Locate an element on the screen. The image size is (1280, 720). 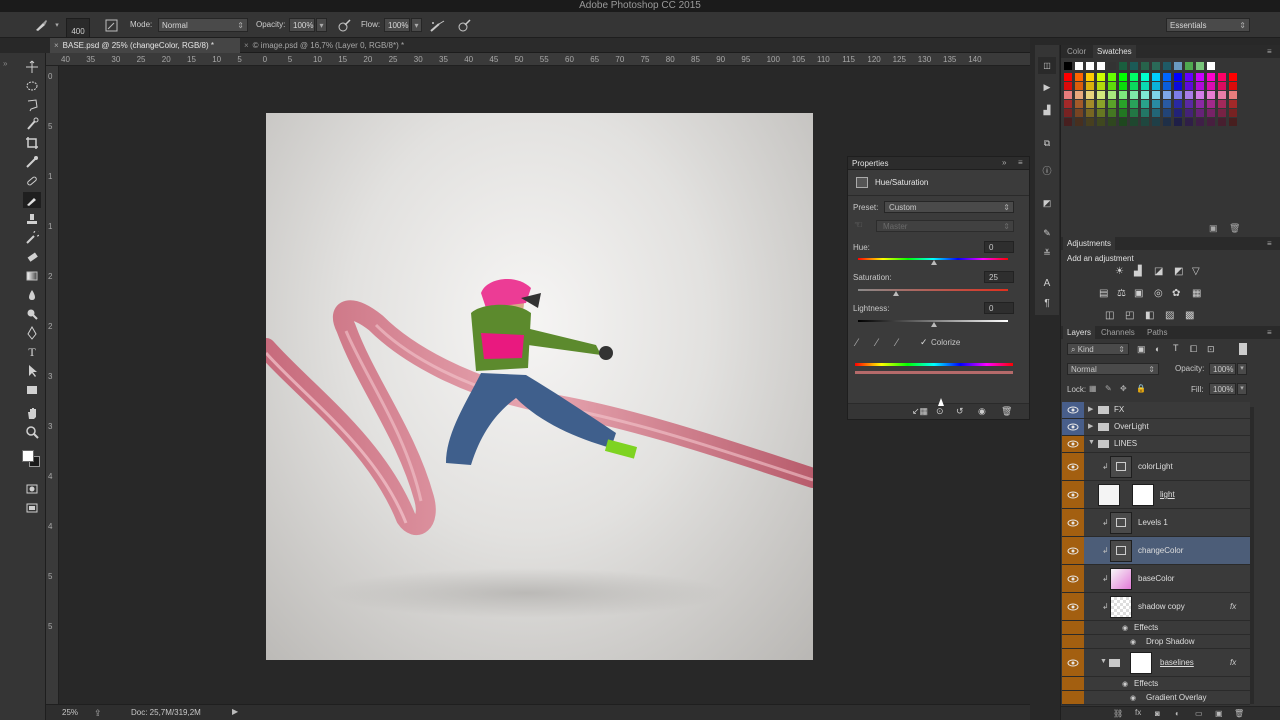
flow-input: 100% is located at coordinates (397, 25).